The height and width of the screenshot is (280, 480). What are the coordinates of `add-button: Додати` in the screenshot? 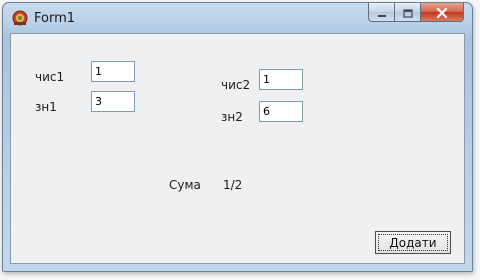 It's located at (413, 242).